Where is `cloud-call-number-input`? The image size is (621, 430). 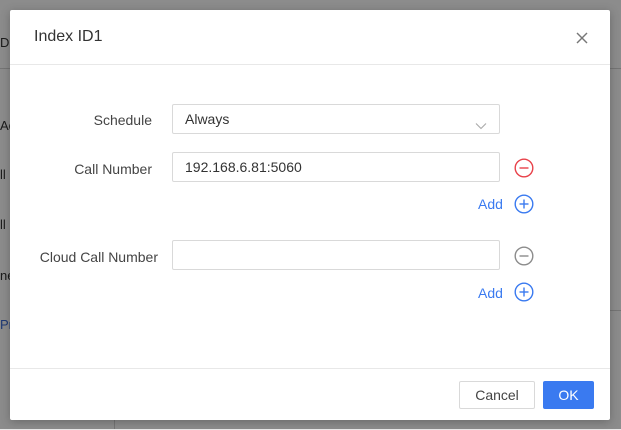
cloud-call-number-input is located at coordinates (336, 255).